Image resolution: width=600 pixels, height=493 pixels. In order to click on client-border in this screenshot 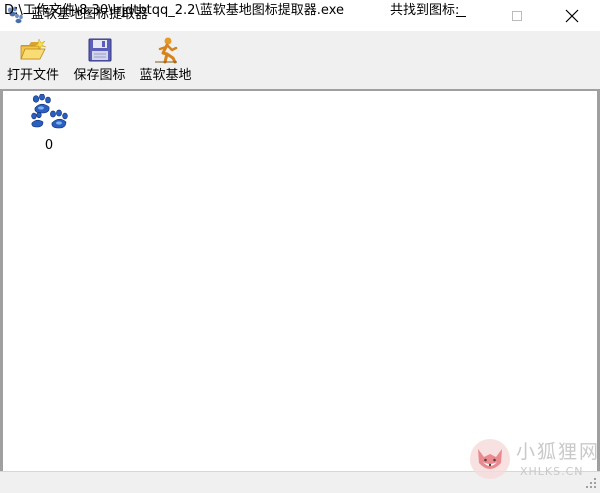, I will do `click(300, 90)`.